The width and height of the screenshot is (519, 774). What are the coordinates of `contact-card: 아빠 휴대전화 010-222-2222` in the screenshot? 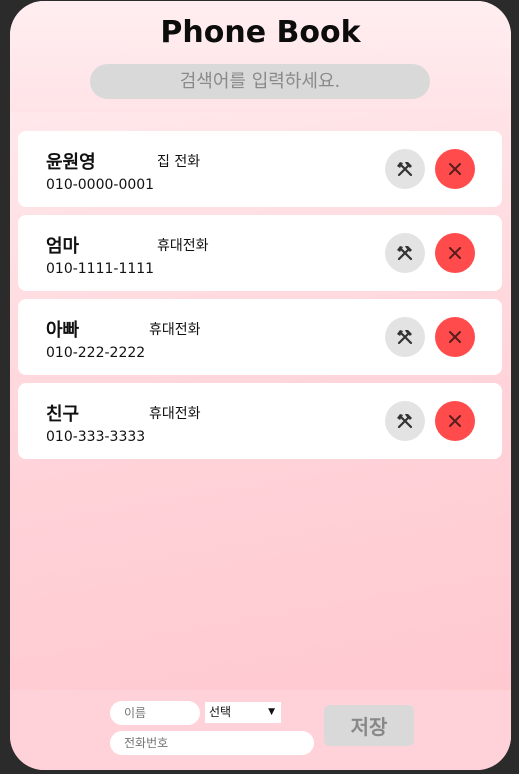 It's located at (260, 337).